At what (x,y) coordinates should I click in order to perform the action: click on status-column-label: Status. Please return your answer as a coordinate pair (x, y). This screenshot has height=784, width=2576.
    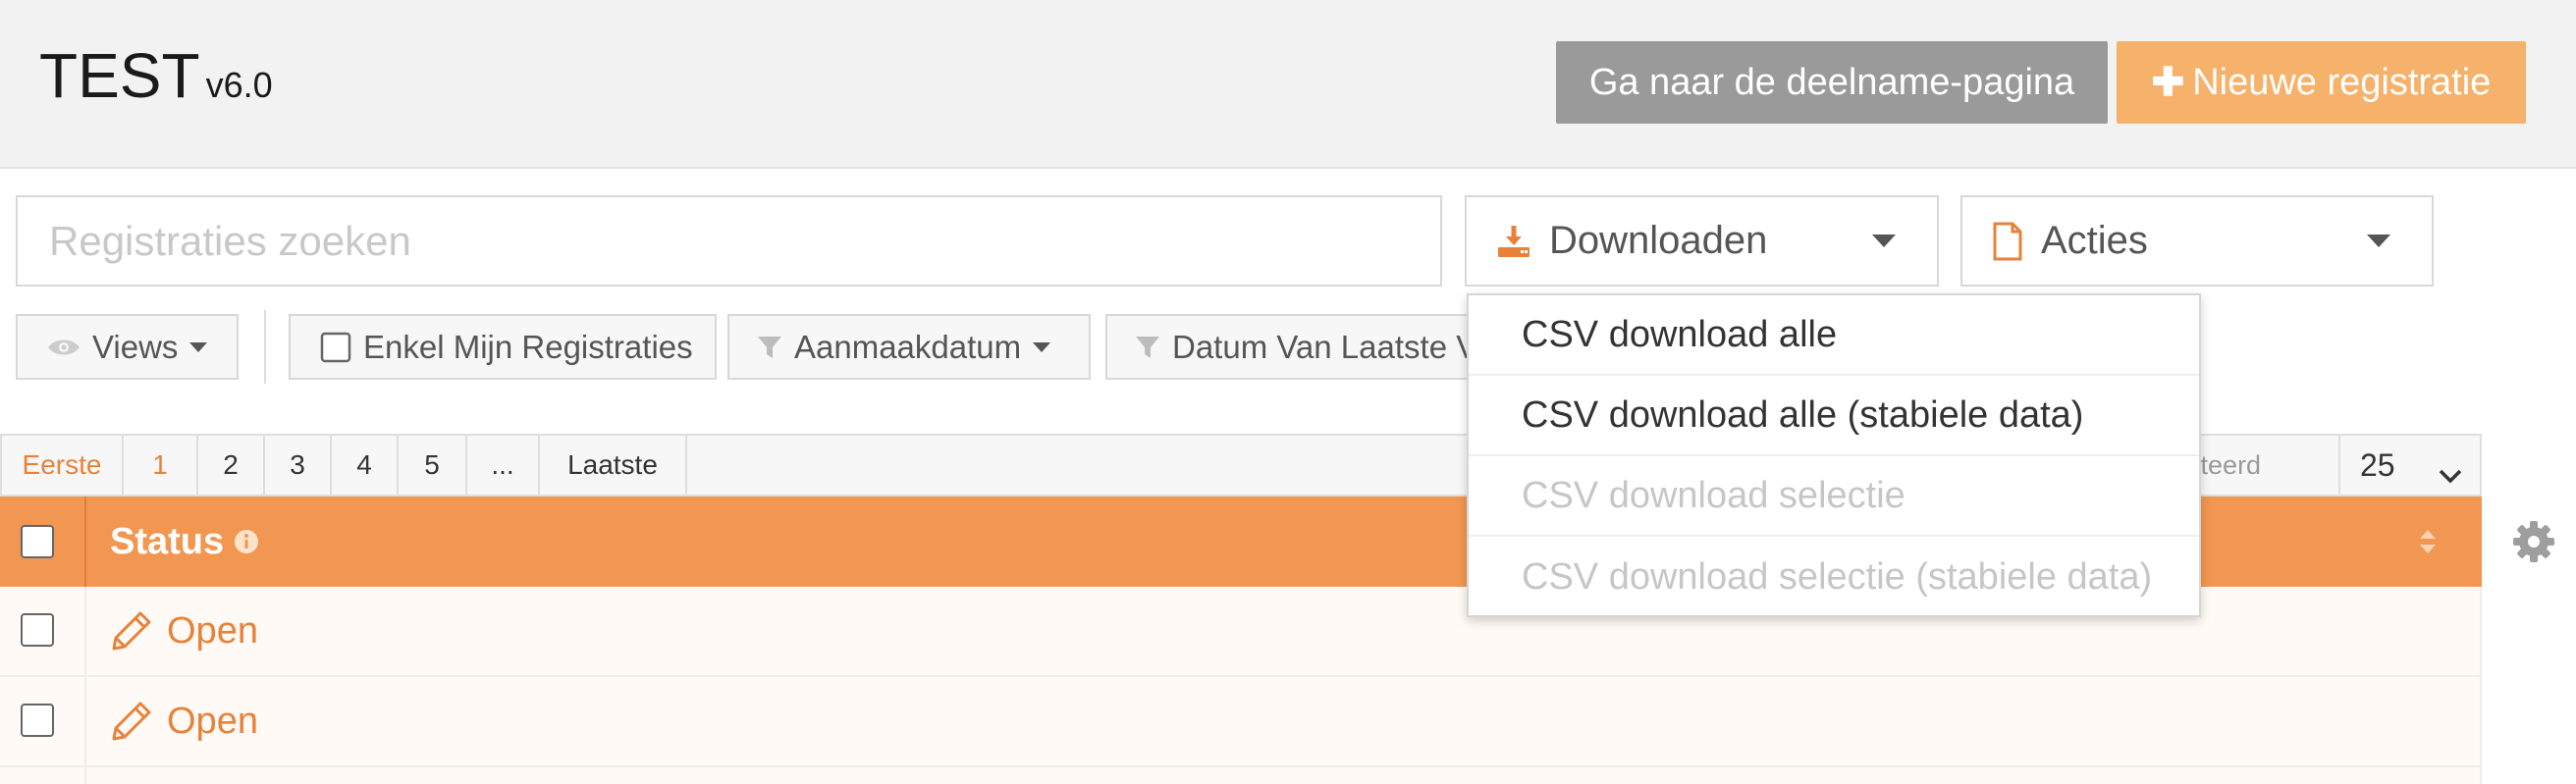
    Looking at the image, I should click on (167, 541).